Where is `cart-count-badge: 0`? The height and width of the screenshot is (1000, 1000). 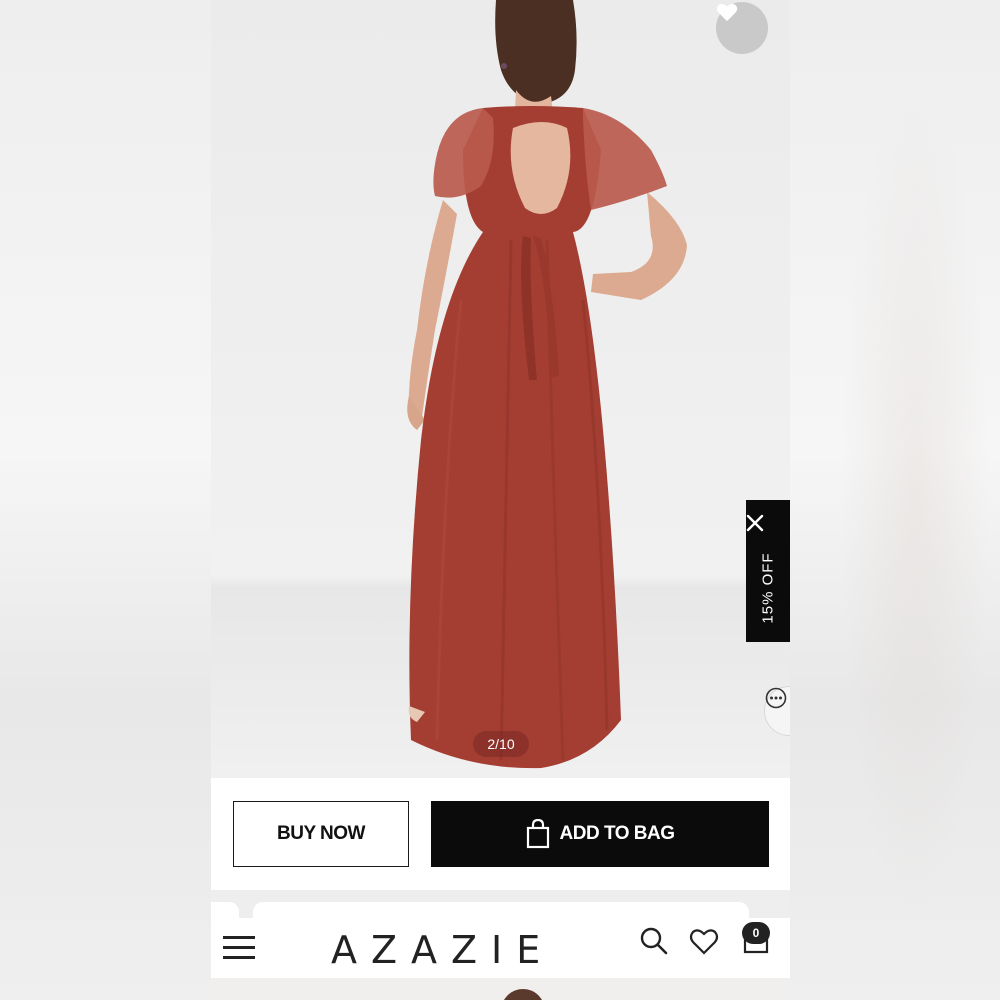 cart-count-badge: 0 is located at coordinates (756, 933).